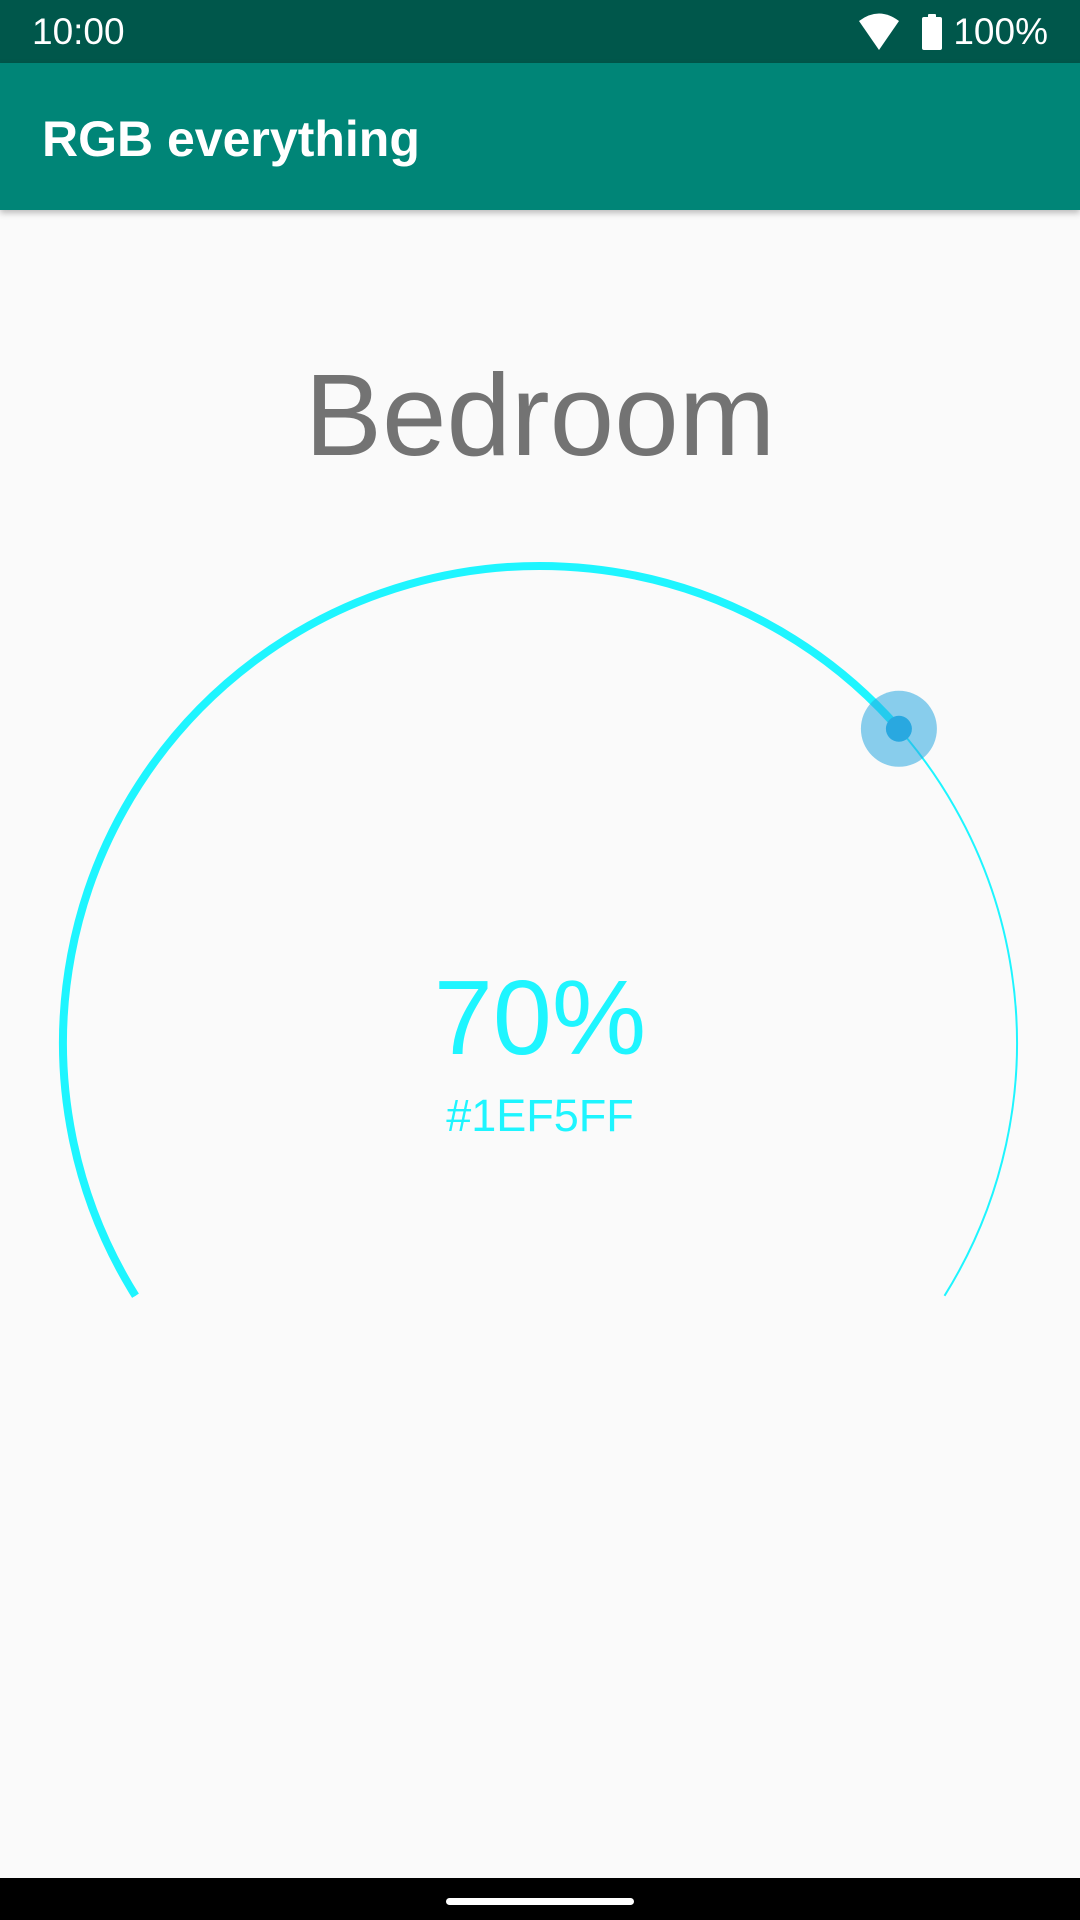 This screenshot has width=1080, height=1920. I want to click on navigation-bar, so click(540, 1899).